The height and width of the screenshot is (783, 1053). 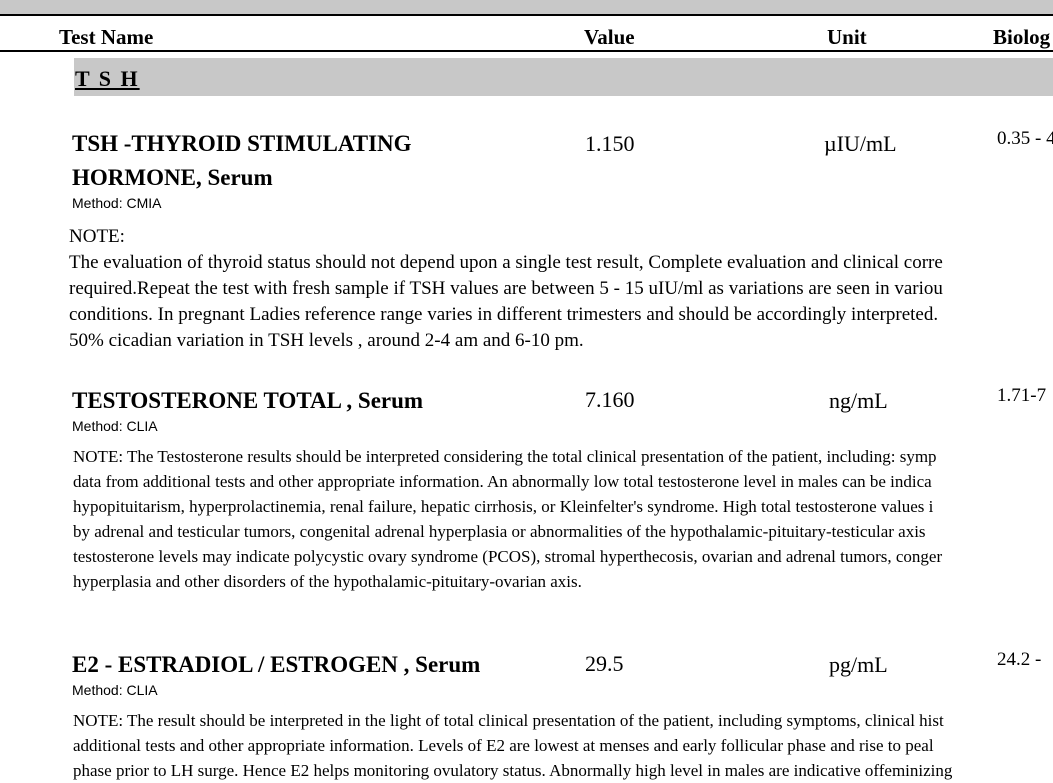 What do you see at coordinates (97, 236) in the screenshot?
I see `note-line: NOTE:` at bounding box center [97, 236].